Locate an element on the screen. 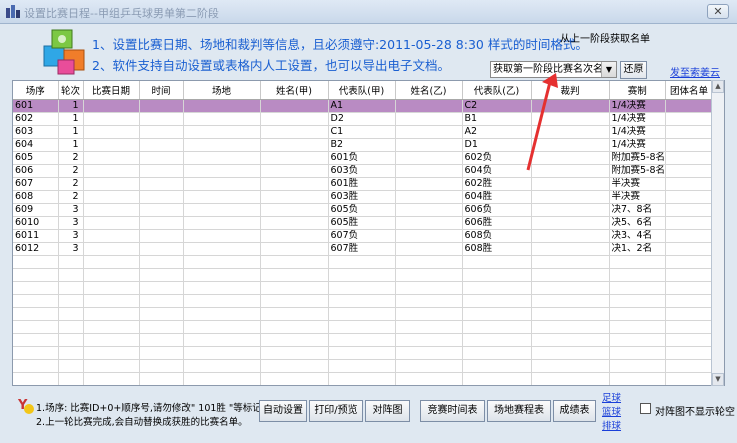  table-cell: 608 is located at coordinates (36, 197).